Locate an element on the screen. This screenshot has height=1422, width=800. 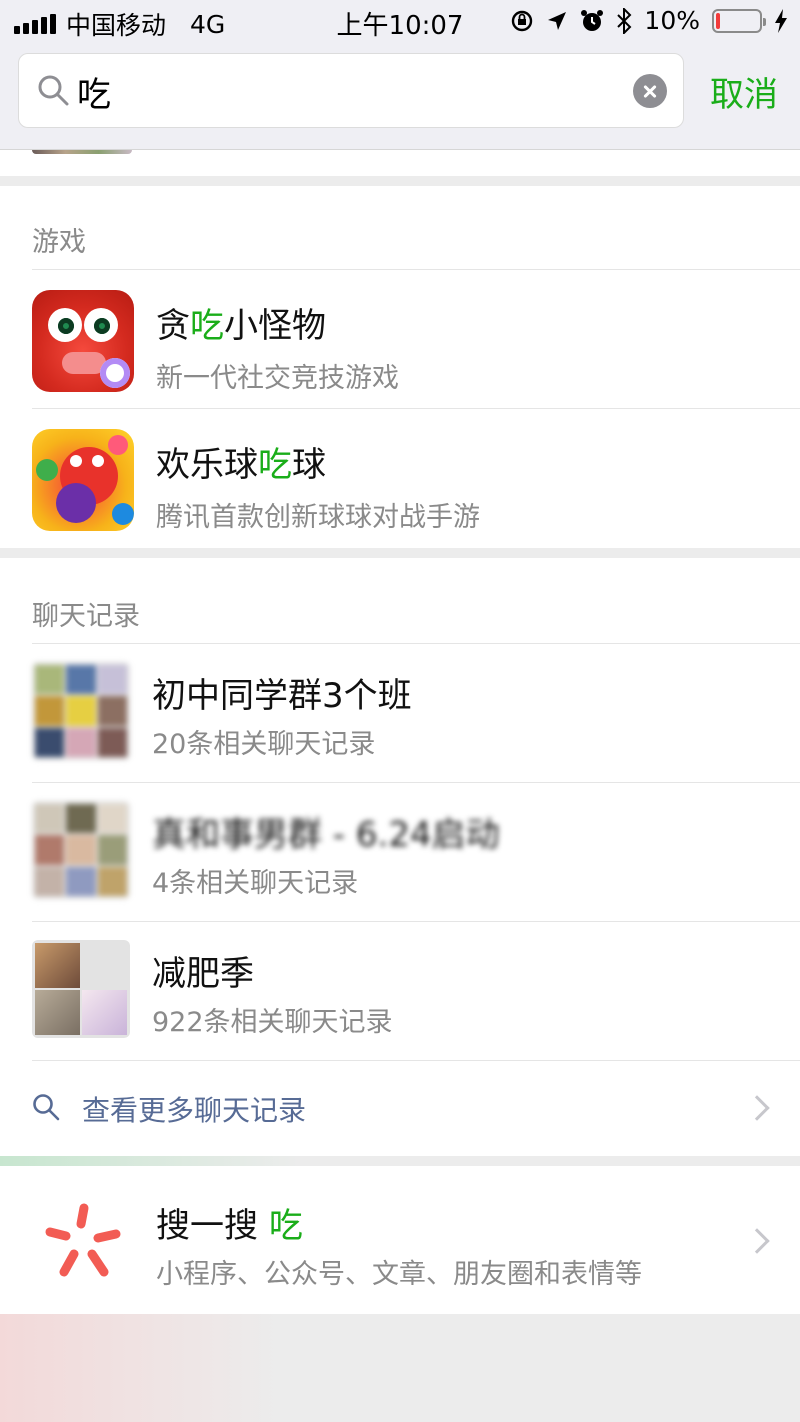
game-desc: 新一代社交竞技游戏 is located at coordinates (277, 378).